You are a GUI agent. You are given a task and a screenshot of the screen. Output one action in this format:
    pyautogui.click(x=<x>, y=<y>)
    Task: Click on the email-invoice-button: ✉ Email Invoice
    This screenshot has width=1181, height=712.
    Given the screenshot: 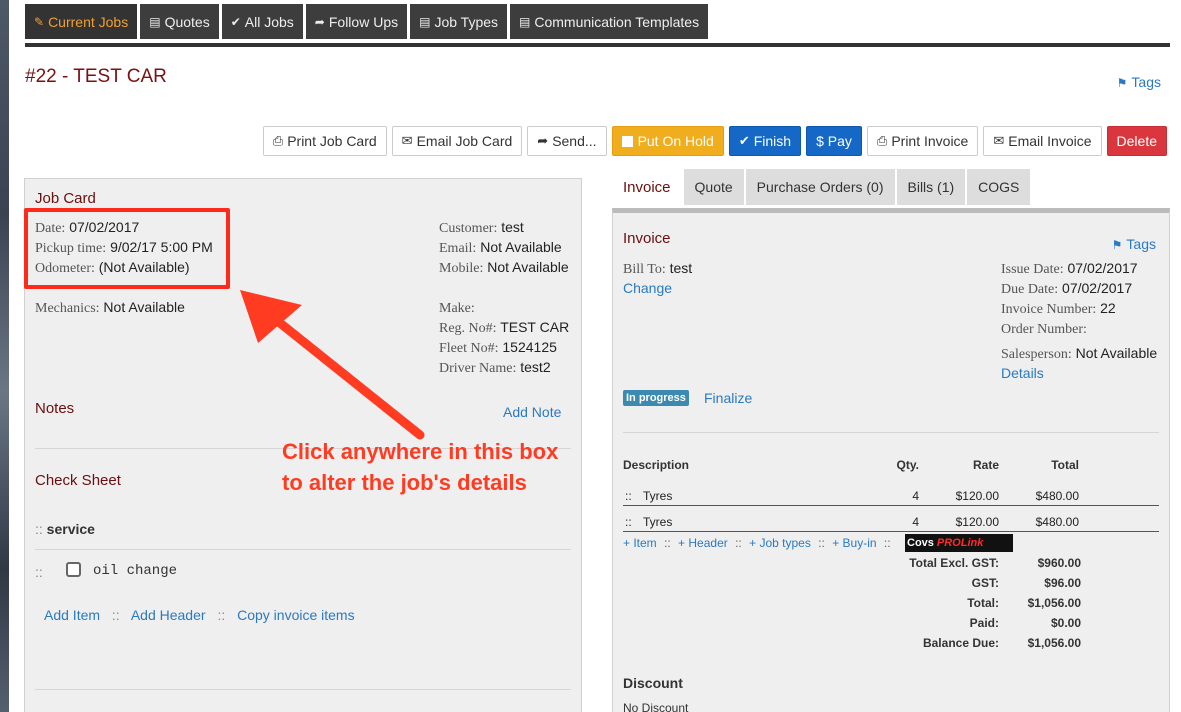 What is the action you would take?
    pyautogui.click(x=1042, y=141)
    